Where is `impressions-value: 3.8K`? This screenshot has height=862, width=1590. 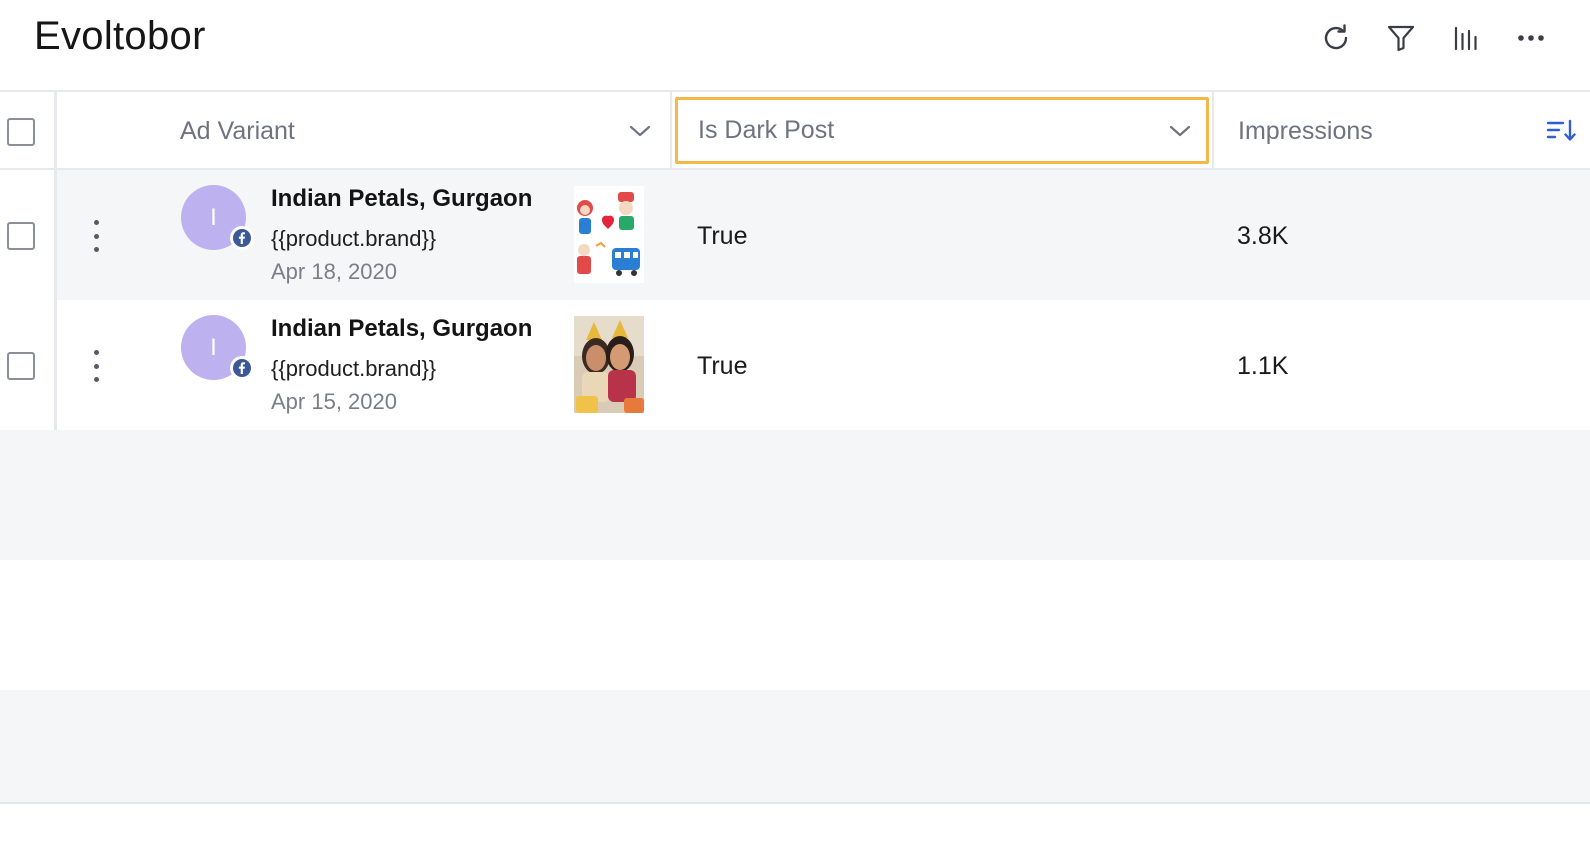
impressions-value: 3.8K is located at coordinates (1263, 236).